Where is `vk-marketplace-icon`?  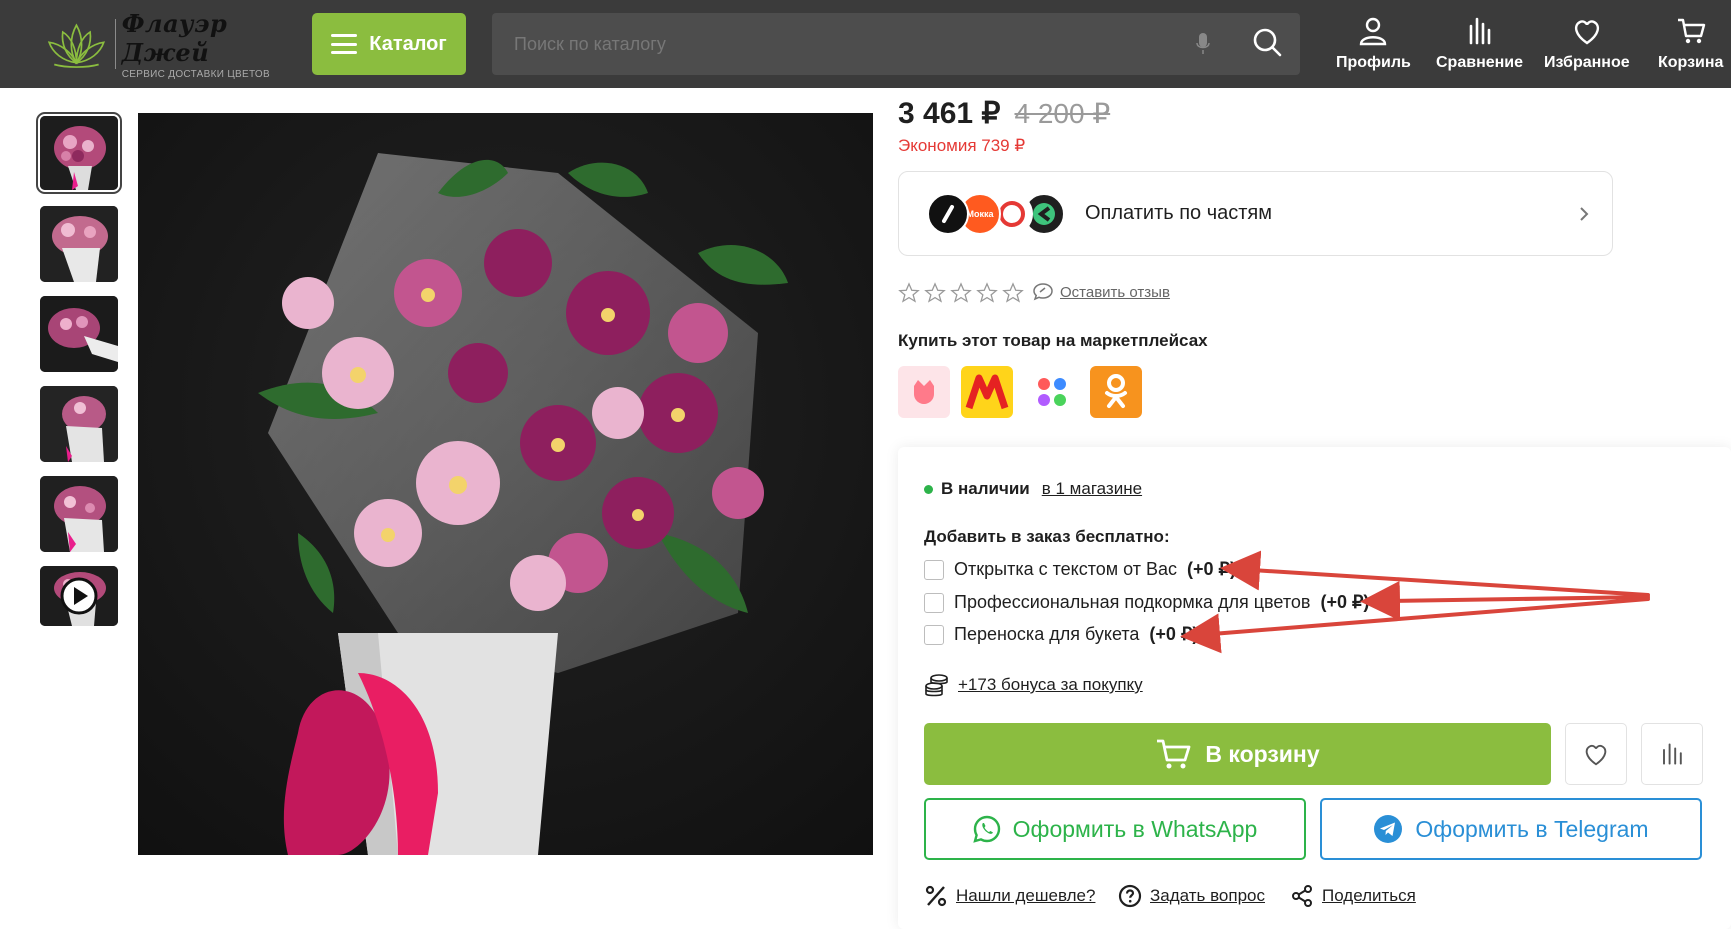 vk-marketplace-icon is located at coordinates (1052, 392).